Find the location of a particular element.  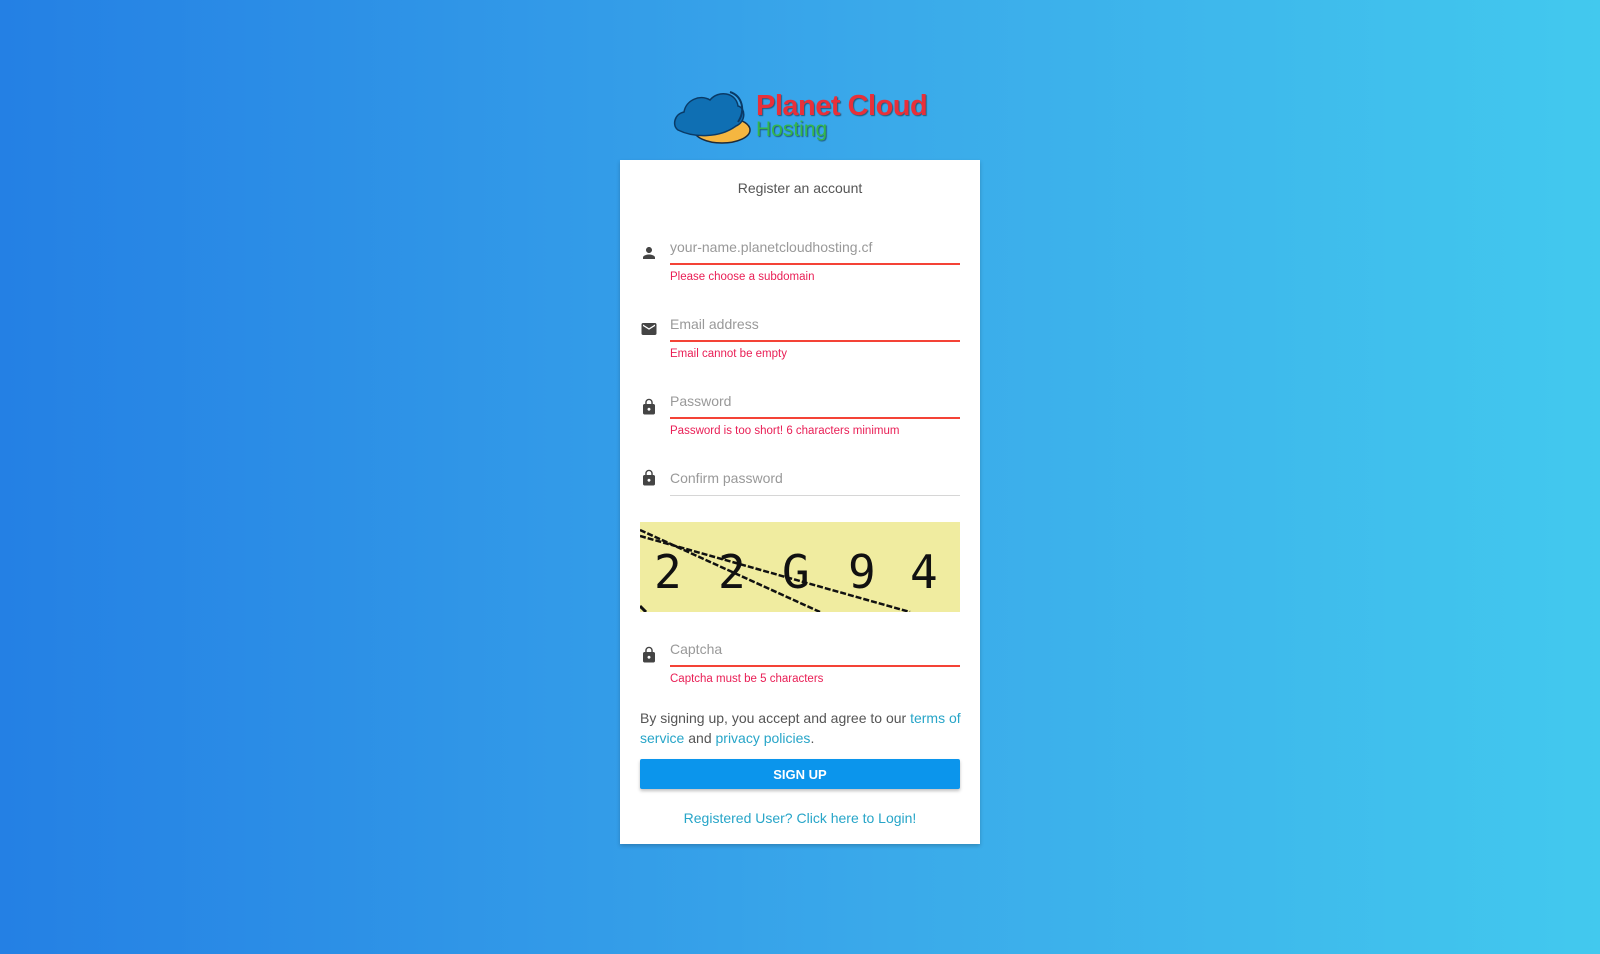

captcha-error: Captcha must be 5 characters is located at coordinates (747, 679).